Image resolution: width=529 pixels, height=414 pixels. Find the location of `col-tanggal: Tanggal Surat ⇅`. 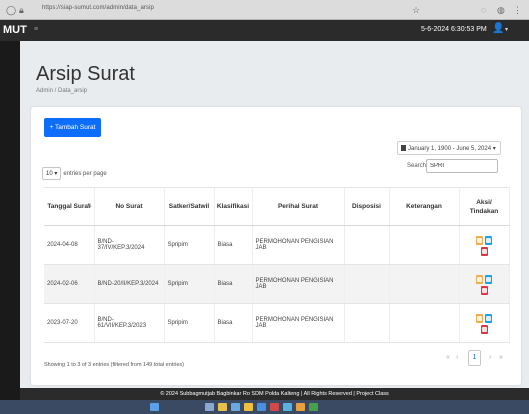

col-tanggal: Tanggal Surat ⇅ is located at coordinates (69, 206).